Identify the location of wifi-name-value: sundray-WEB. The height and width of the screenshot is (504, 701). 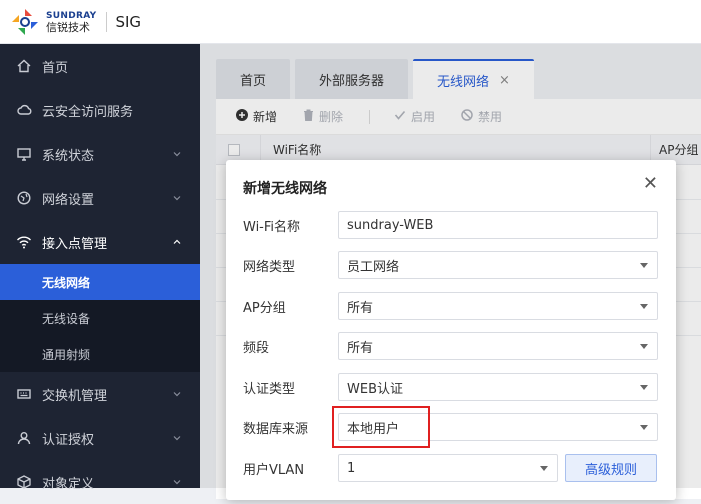
(390, 225).